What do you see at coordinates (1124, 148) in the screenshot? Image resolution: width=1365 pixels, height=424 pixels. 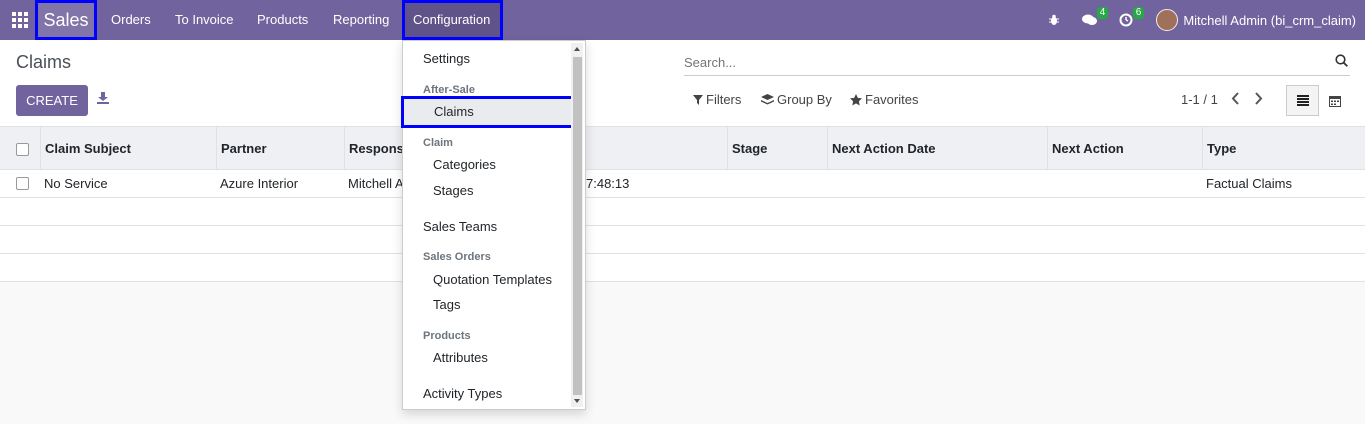 I see `column-header-next-action: Next Action` at bounding box center [1124, 148].